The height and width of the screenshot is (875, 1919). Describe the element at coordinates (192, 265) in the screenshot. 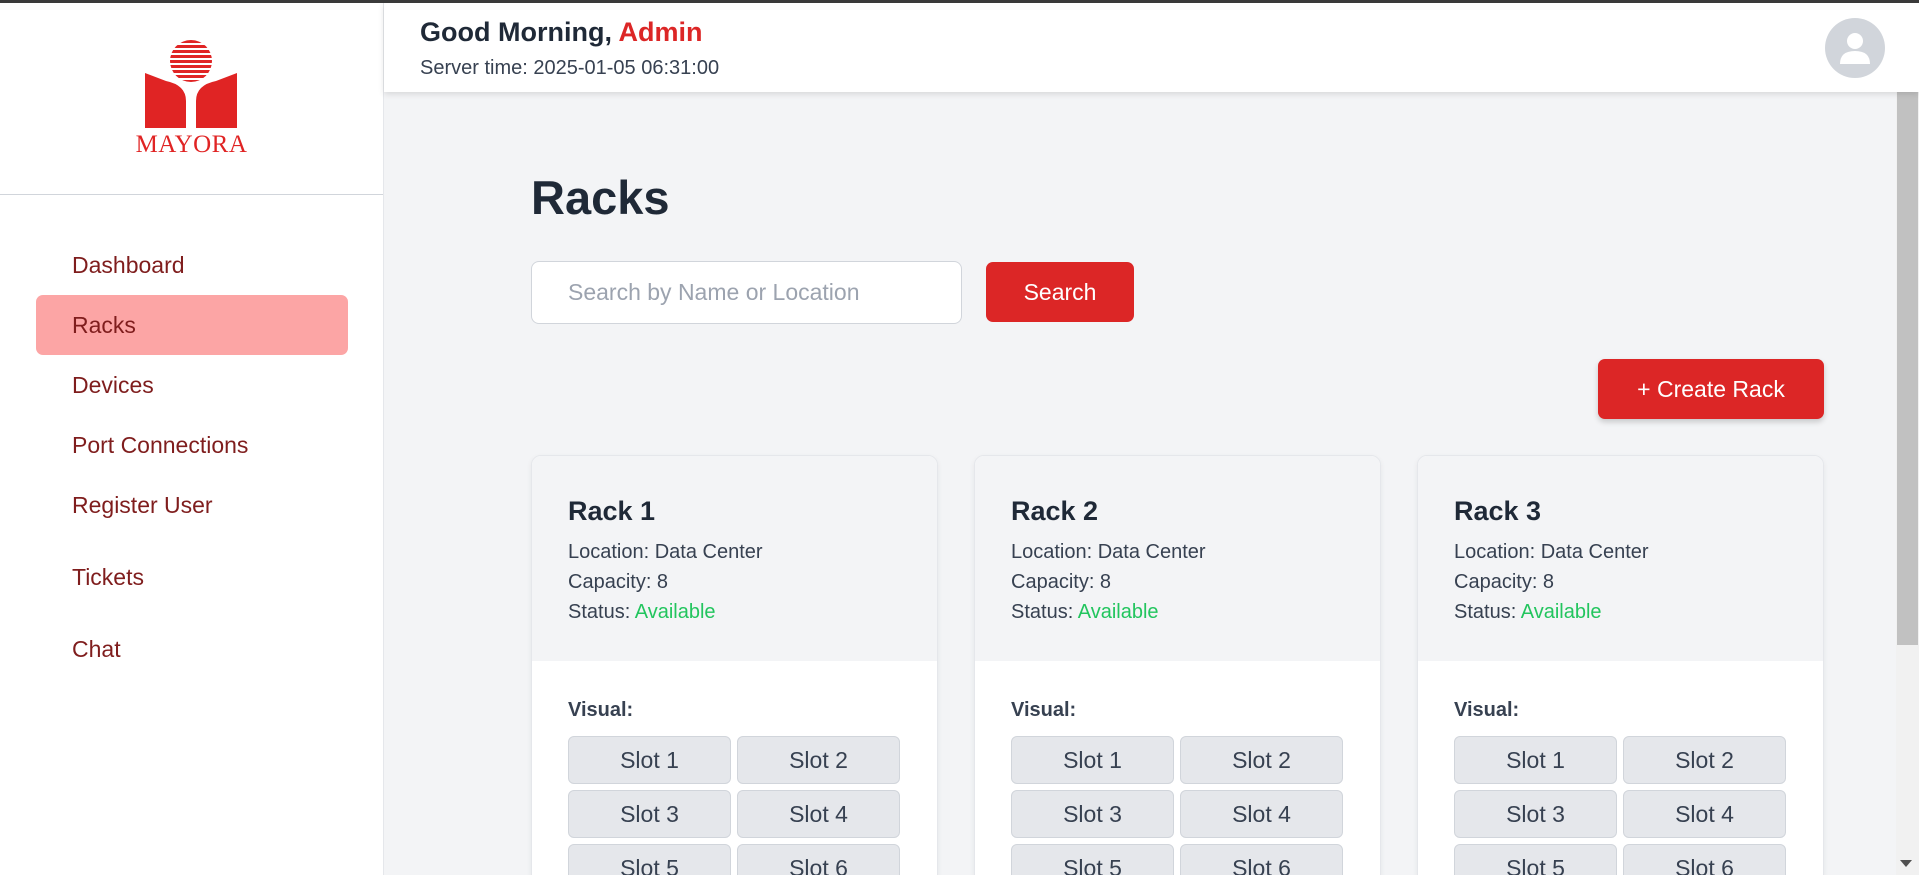

I see `sidebar-item-dashboard: Dashboard` at that location.